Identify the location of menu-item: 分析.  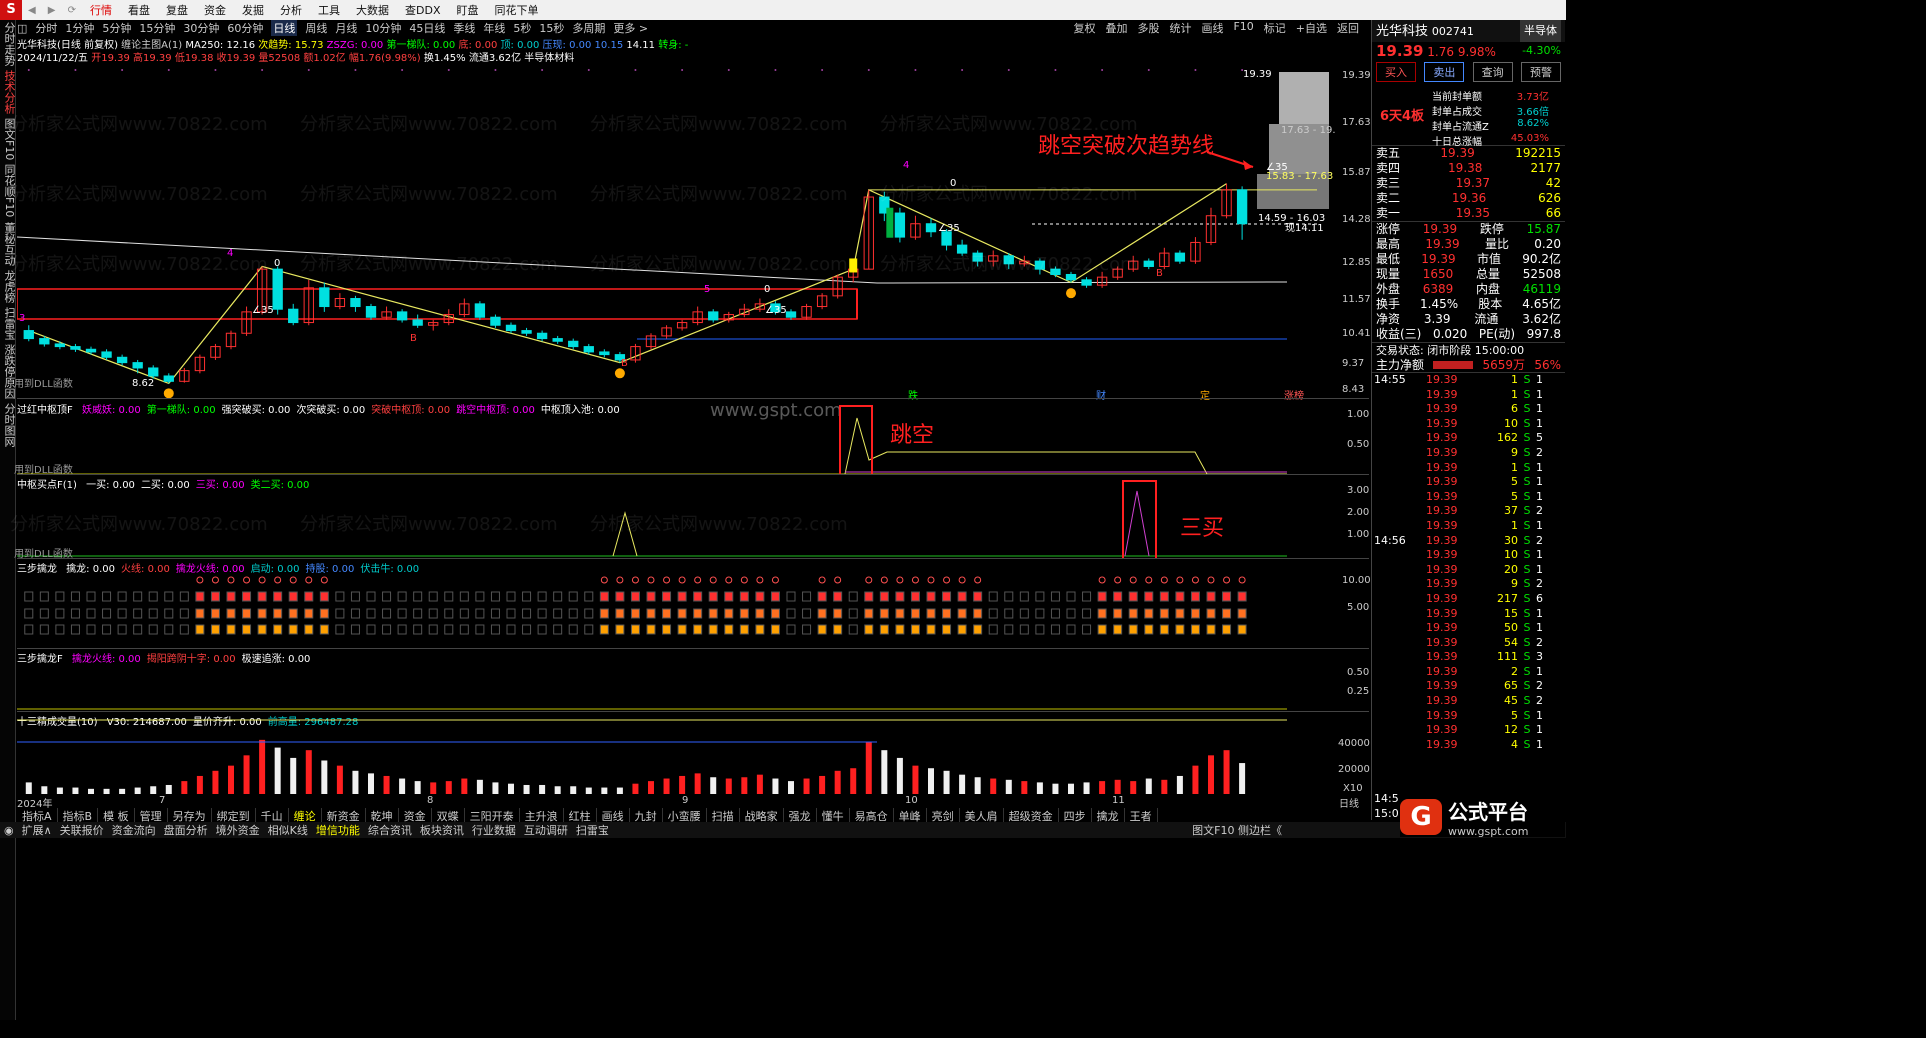
(291, 10).